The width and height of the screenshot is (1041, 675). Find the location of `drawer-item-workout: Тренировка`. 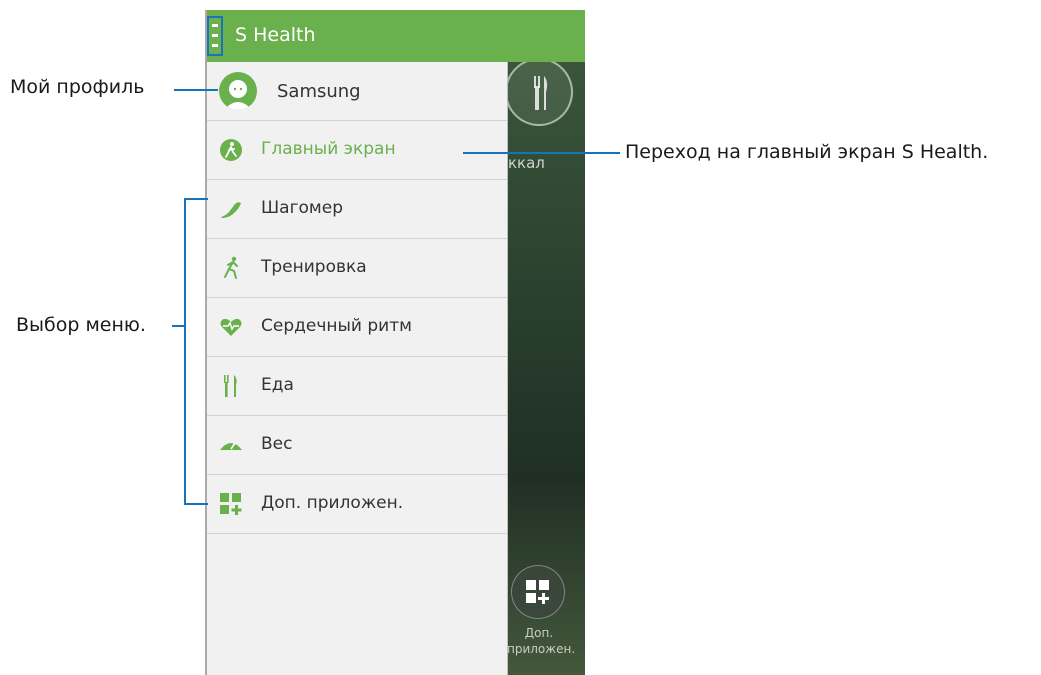

drawer-item-workout: Тренировка is located at coordinates (356, 268).